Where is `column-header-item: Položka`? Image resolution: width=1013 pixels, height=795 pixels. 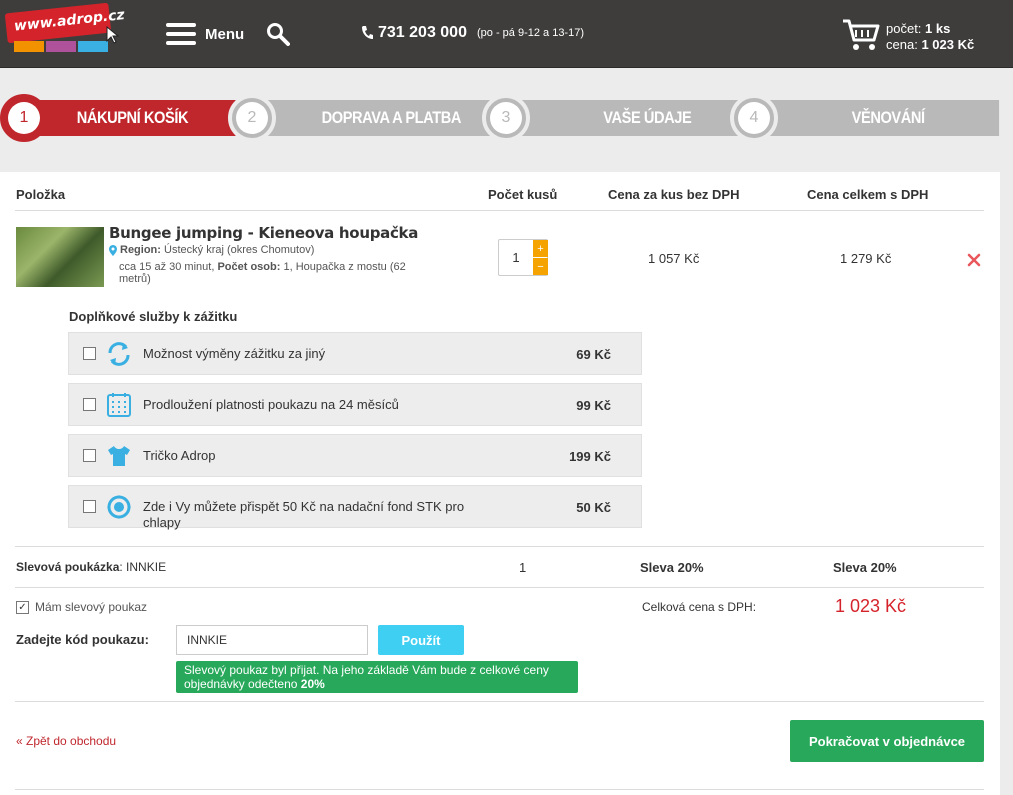
column-header-item: Položka is located at coordinates (41, 194).